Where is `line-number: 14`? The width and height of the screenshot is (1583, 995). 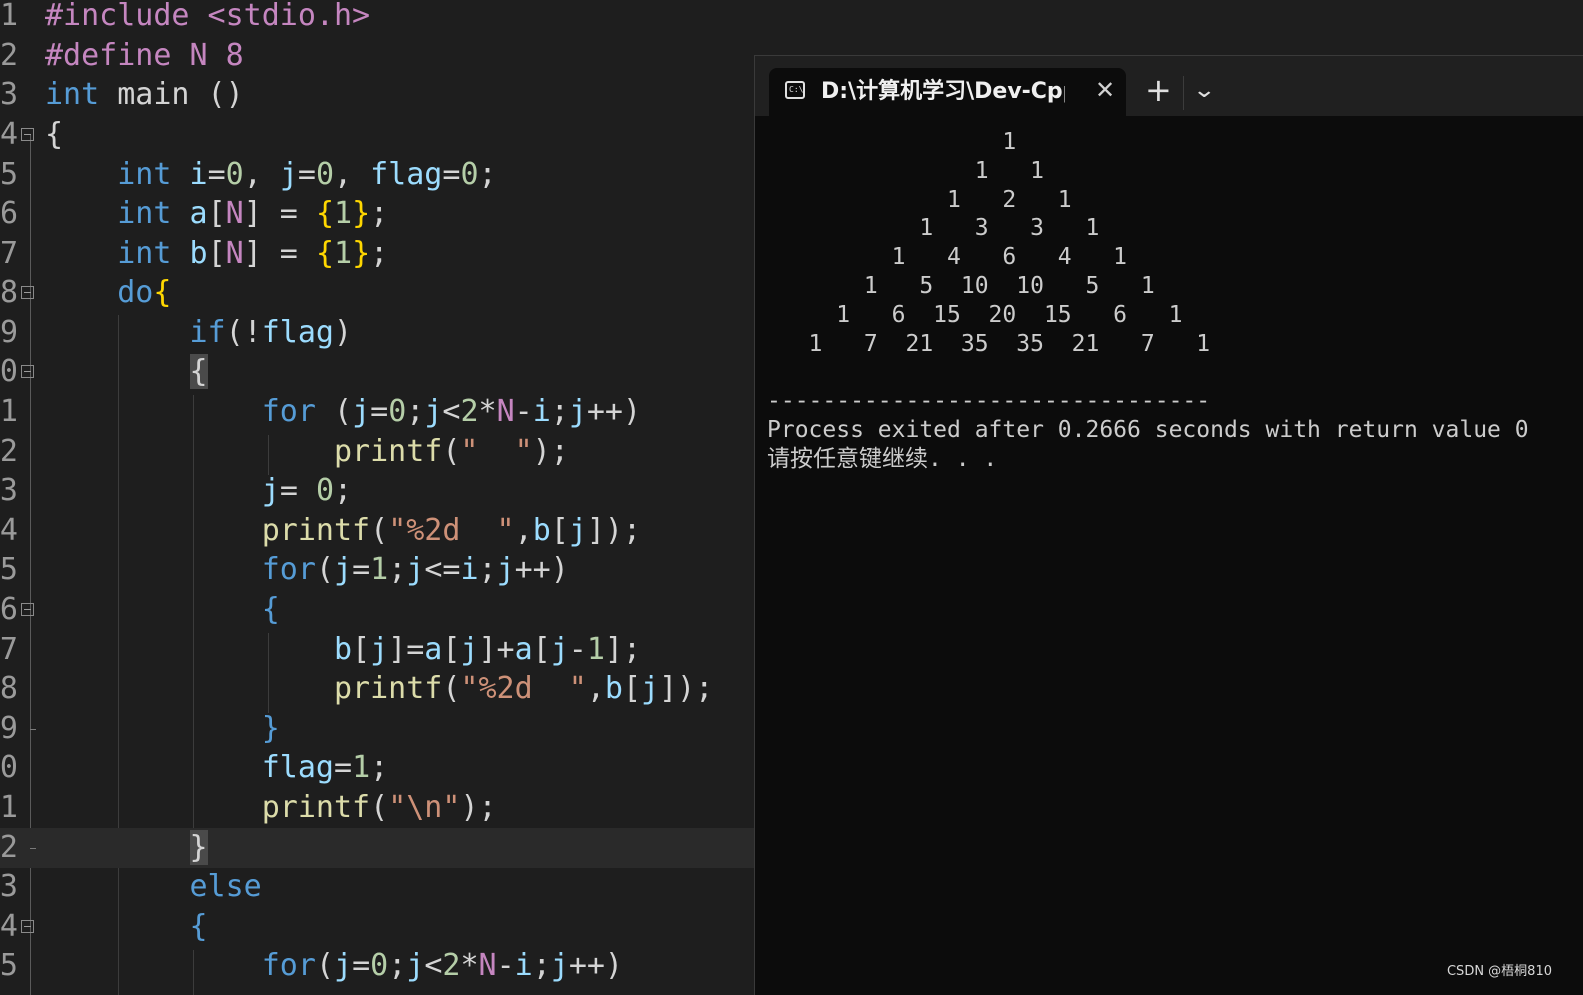
line-number: 14 is located at coordinates (9, 530).